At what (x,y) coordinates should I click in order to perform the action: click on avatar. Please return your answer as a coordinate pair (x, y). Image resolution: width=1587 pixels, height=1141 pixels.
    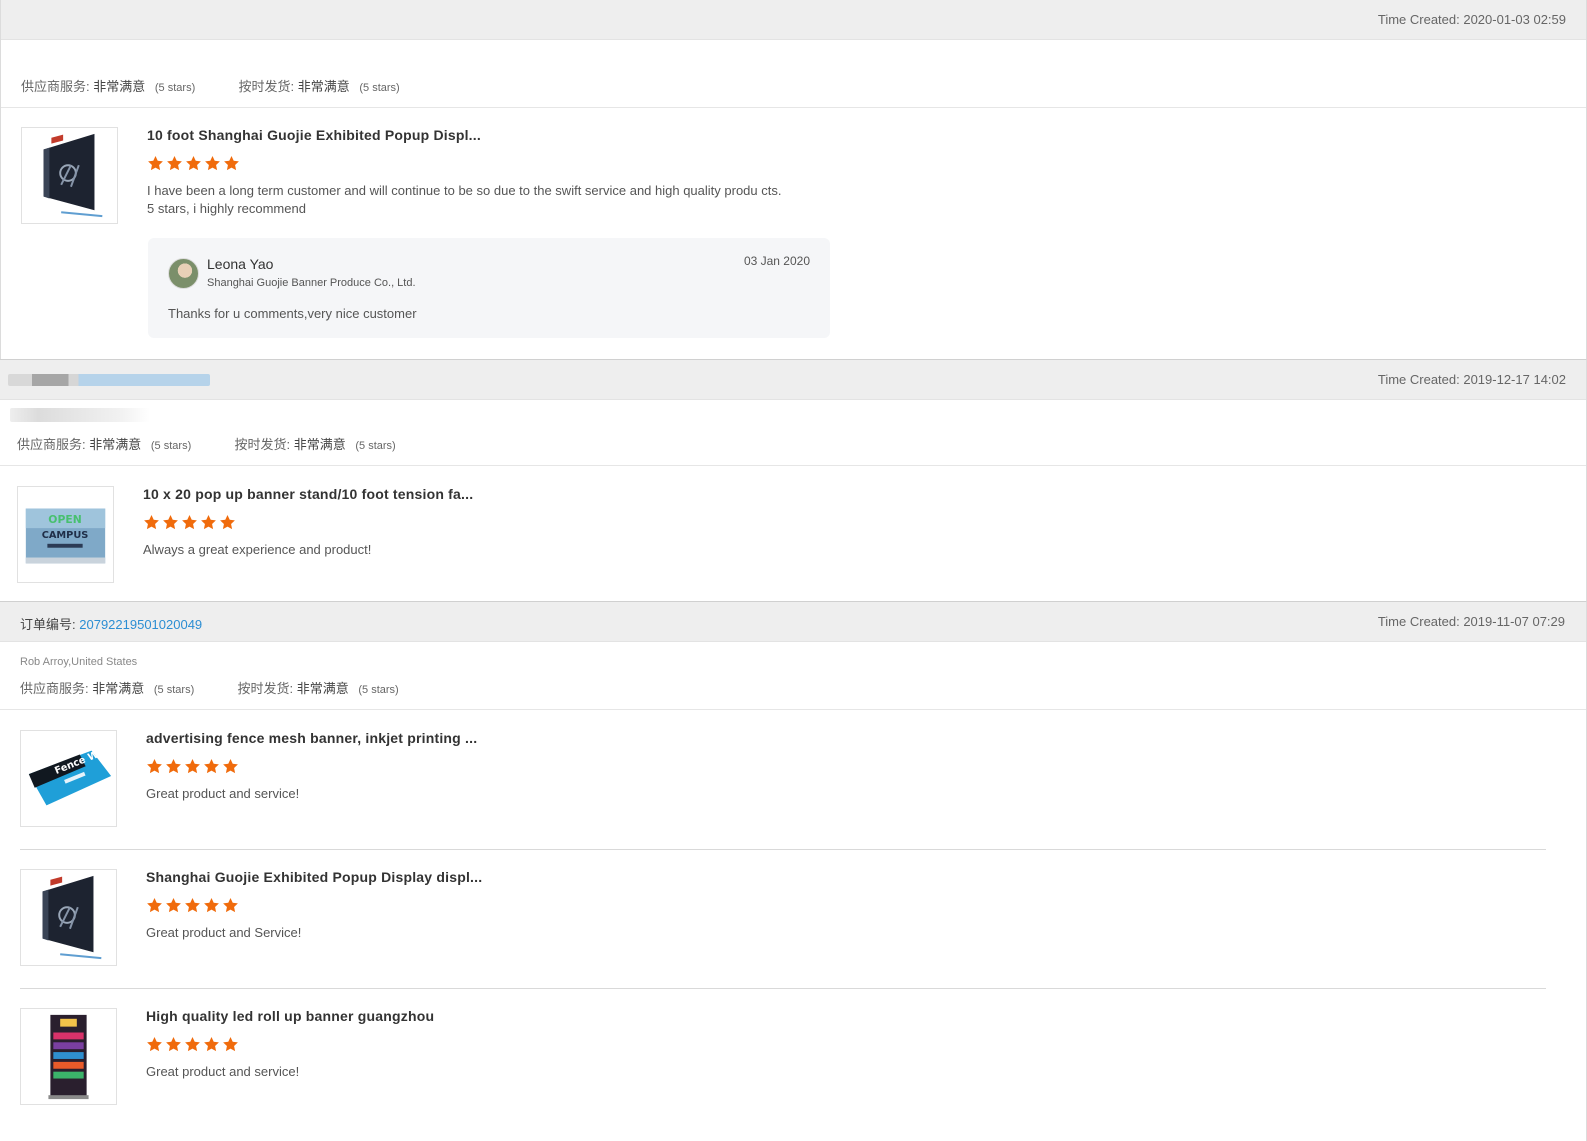
    Looking at the image, I should click on (183, 273).